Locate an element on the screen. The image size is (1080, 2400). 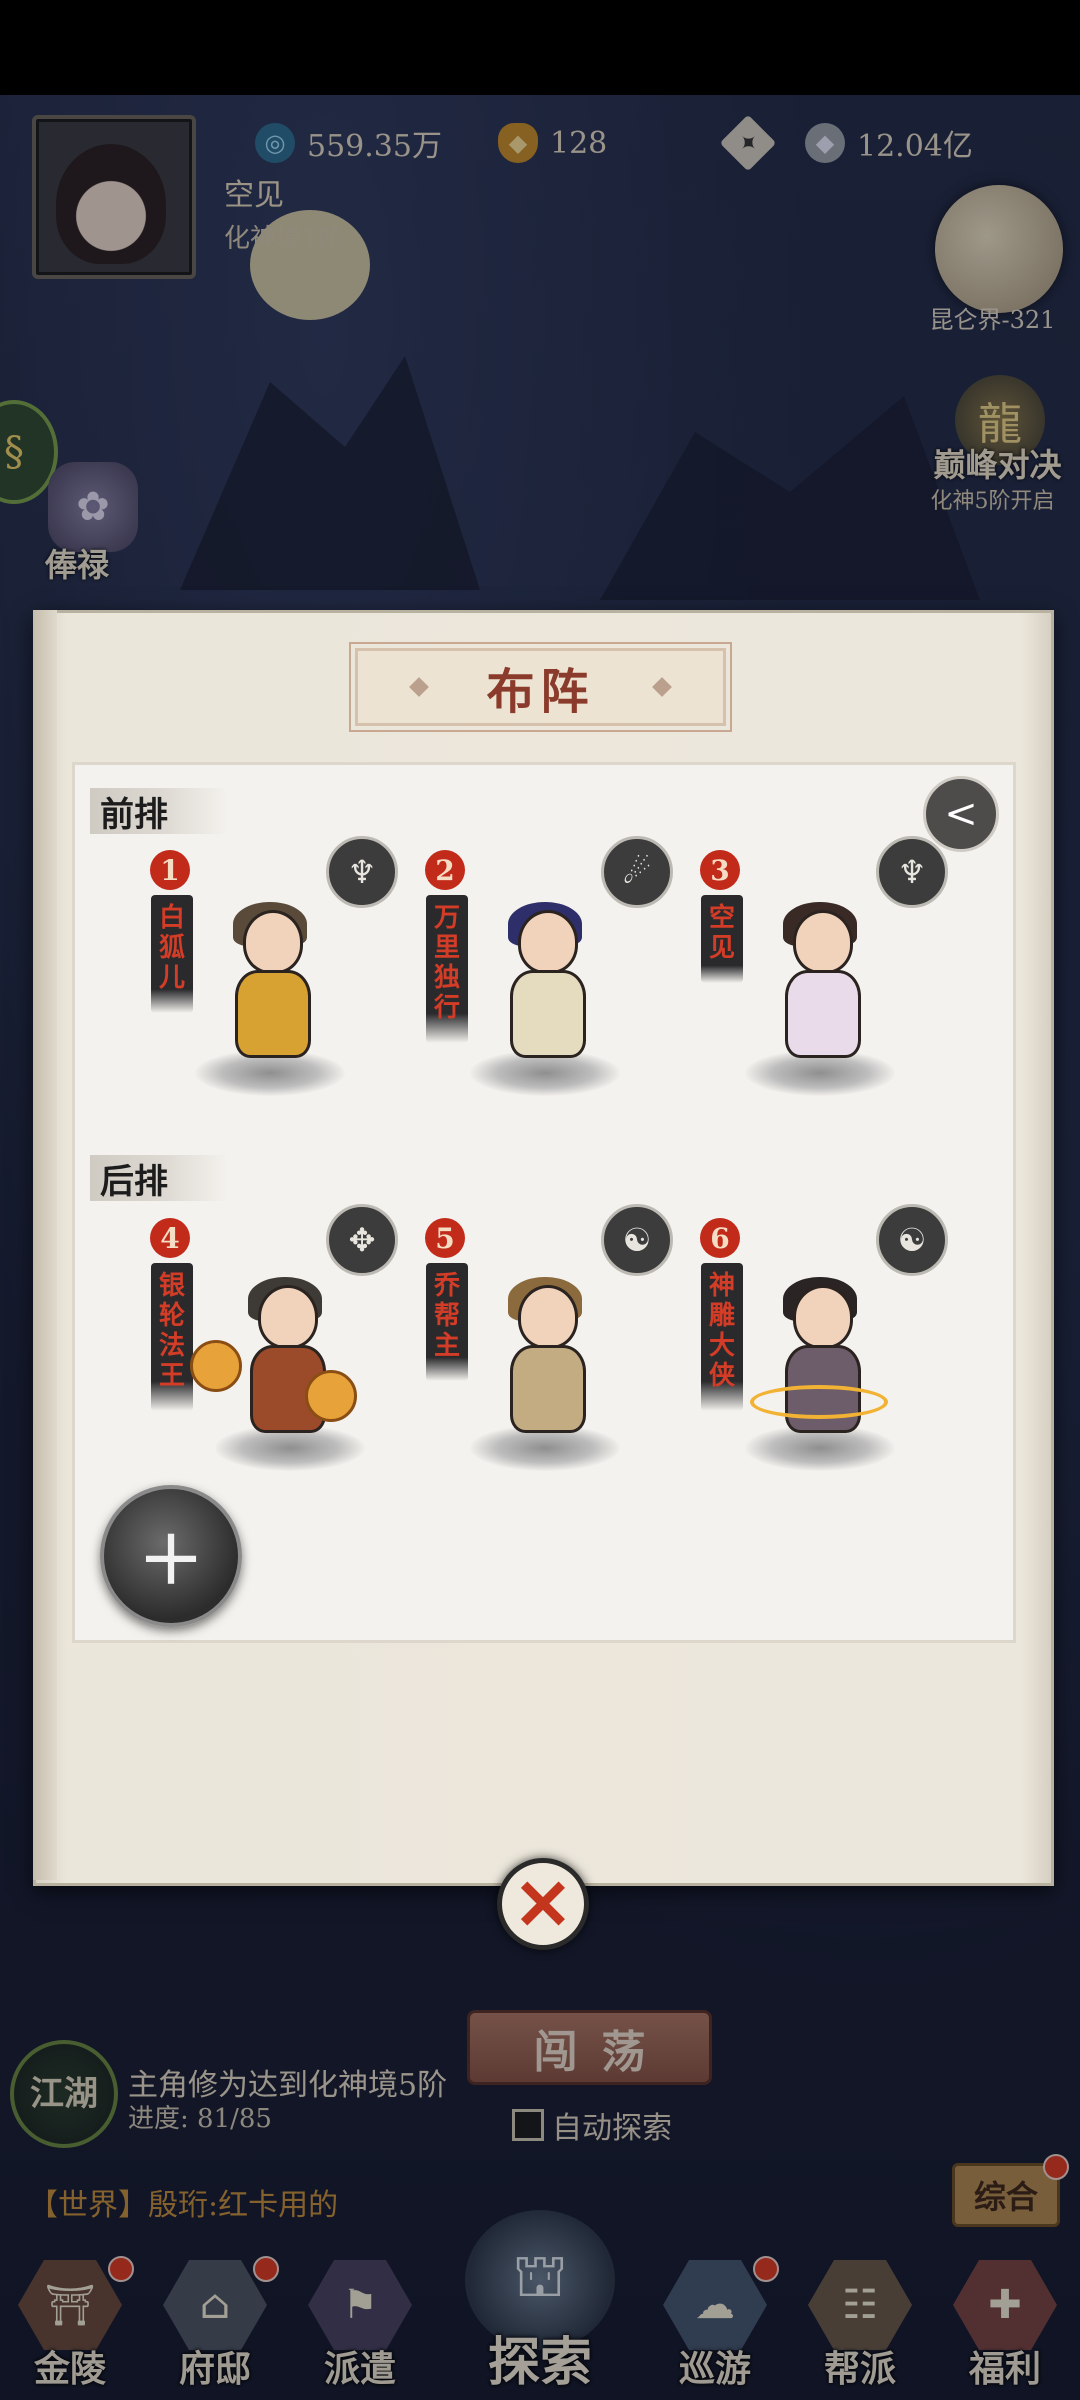
status-bar is located at coordinates (540, 47).